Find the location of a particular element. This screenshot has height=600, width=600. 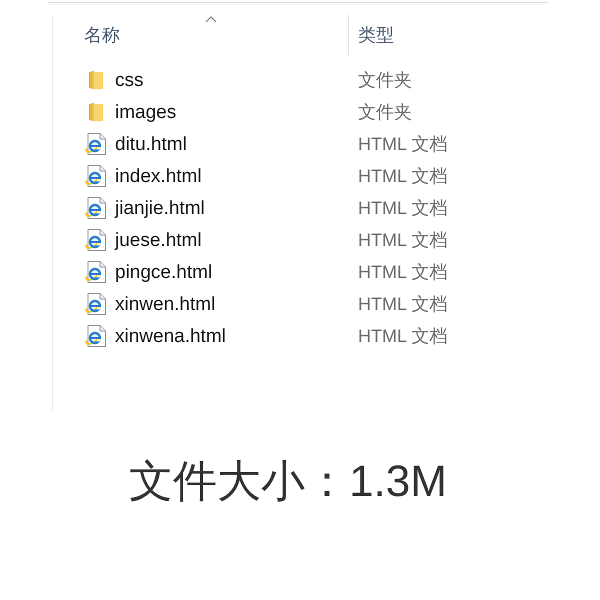

column-header: 名称 is located at coordinates (200, 35).